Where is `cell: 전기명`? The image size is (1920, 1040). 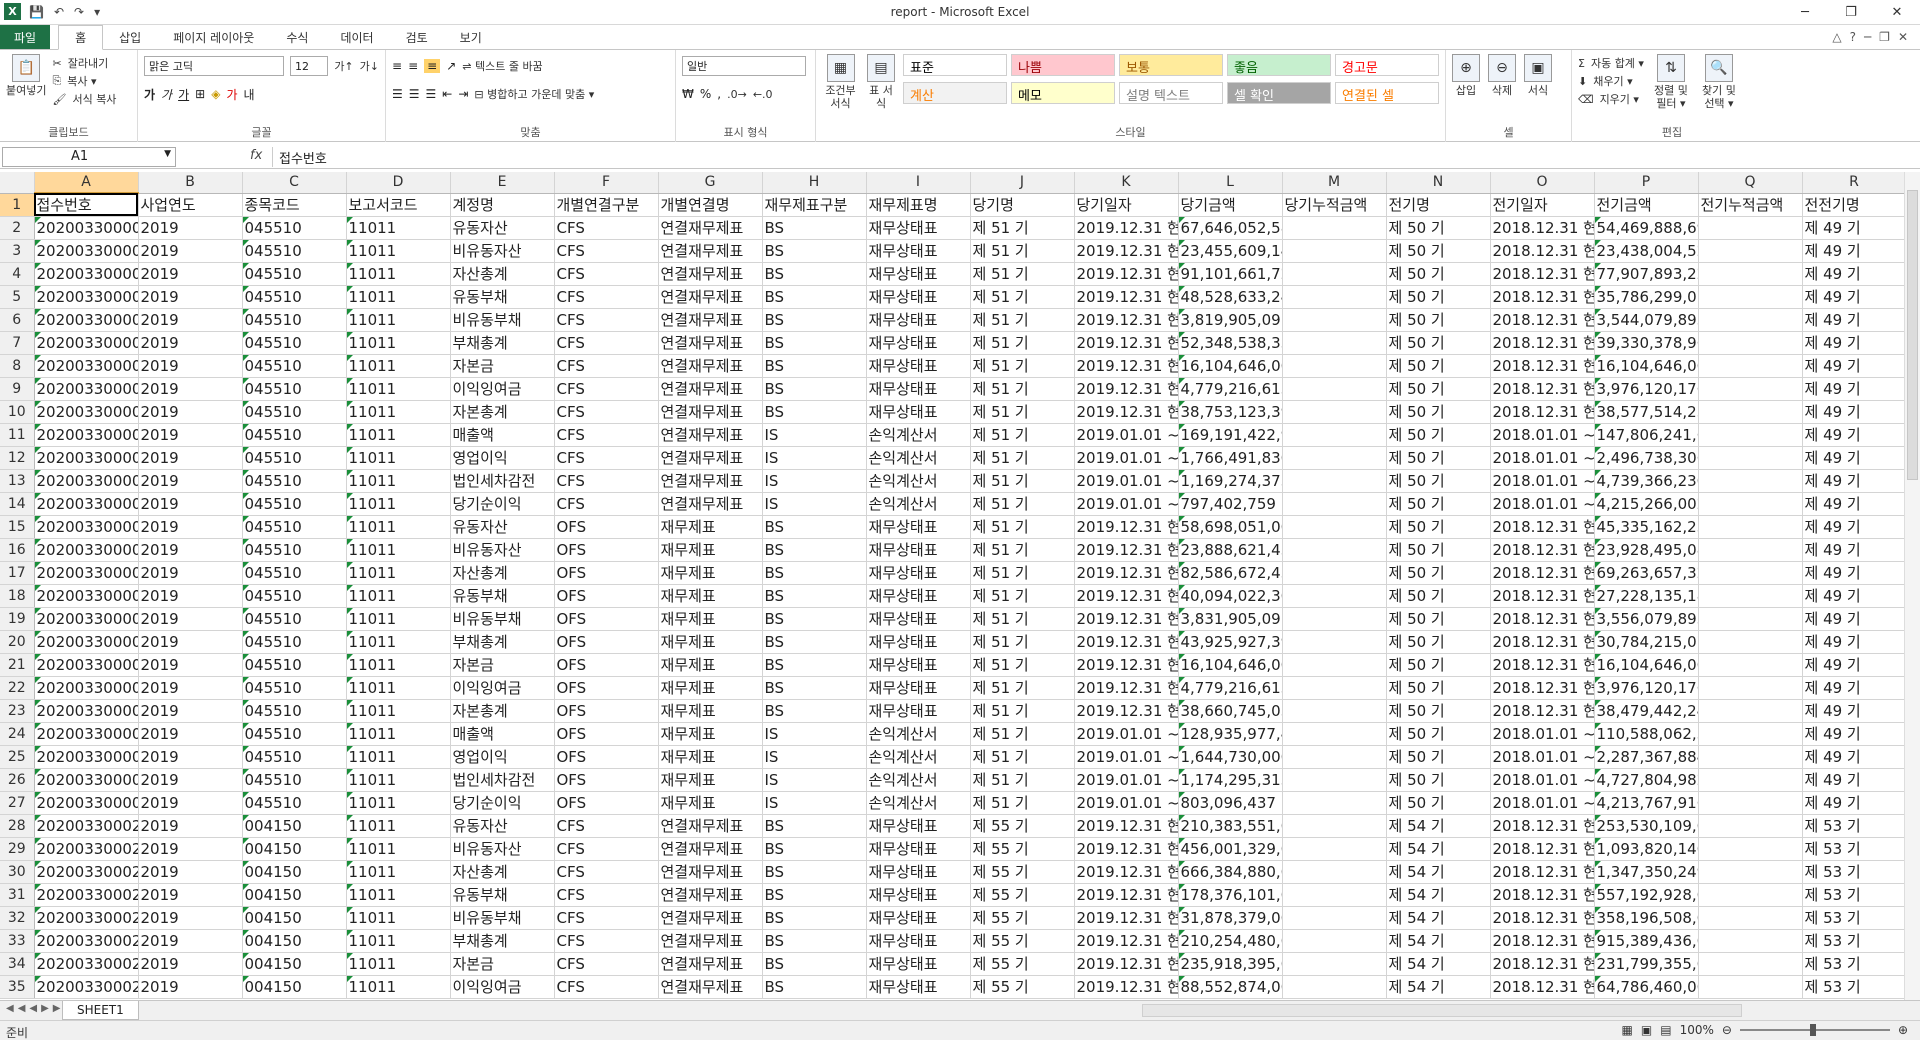
cell: 전기명 is located at coordinates (1438, 205).